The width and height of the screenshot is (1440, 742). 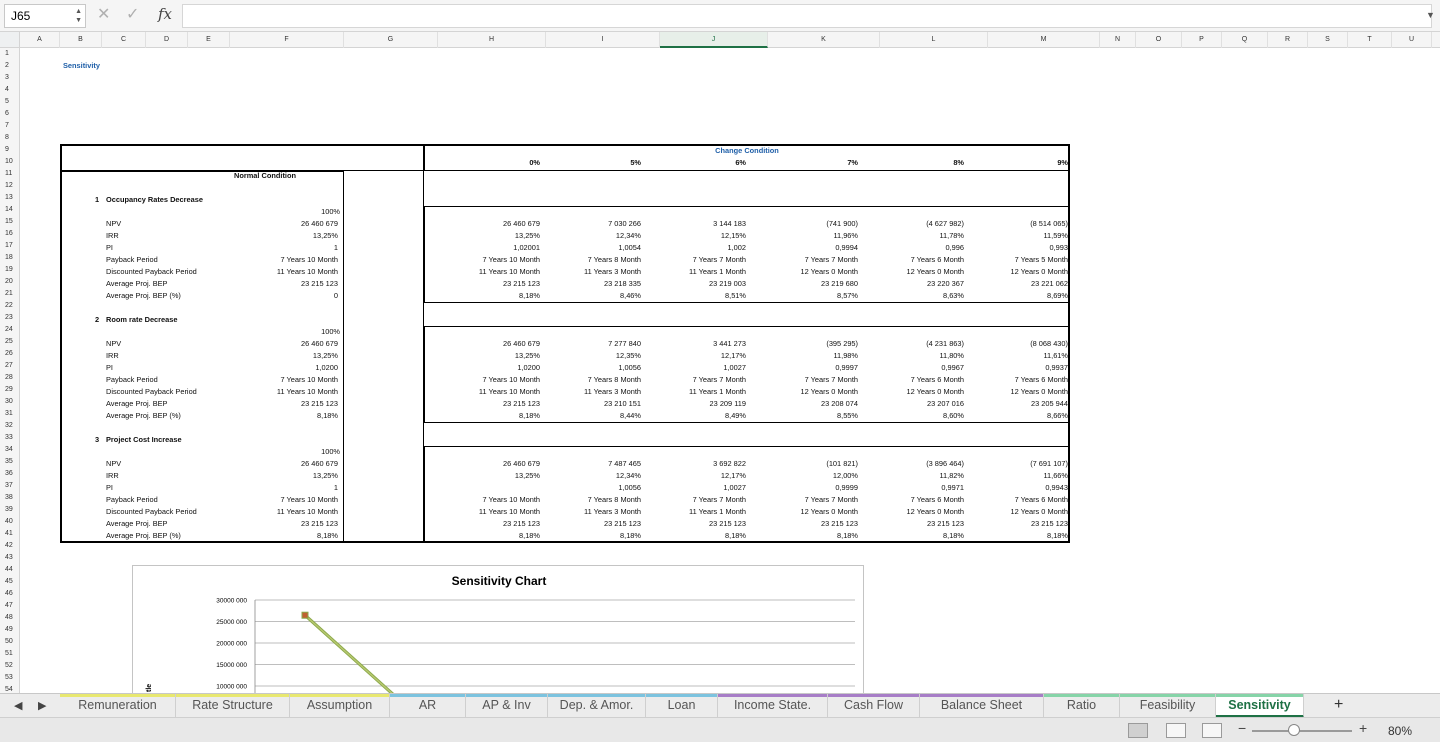 What do you see at coordinates (9, 318) in the screenshot?
I see `row-header: 23` at bounding box center [9, 318].